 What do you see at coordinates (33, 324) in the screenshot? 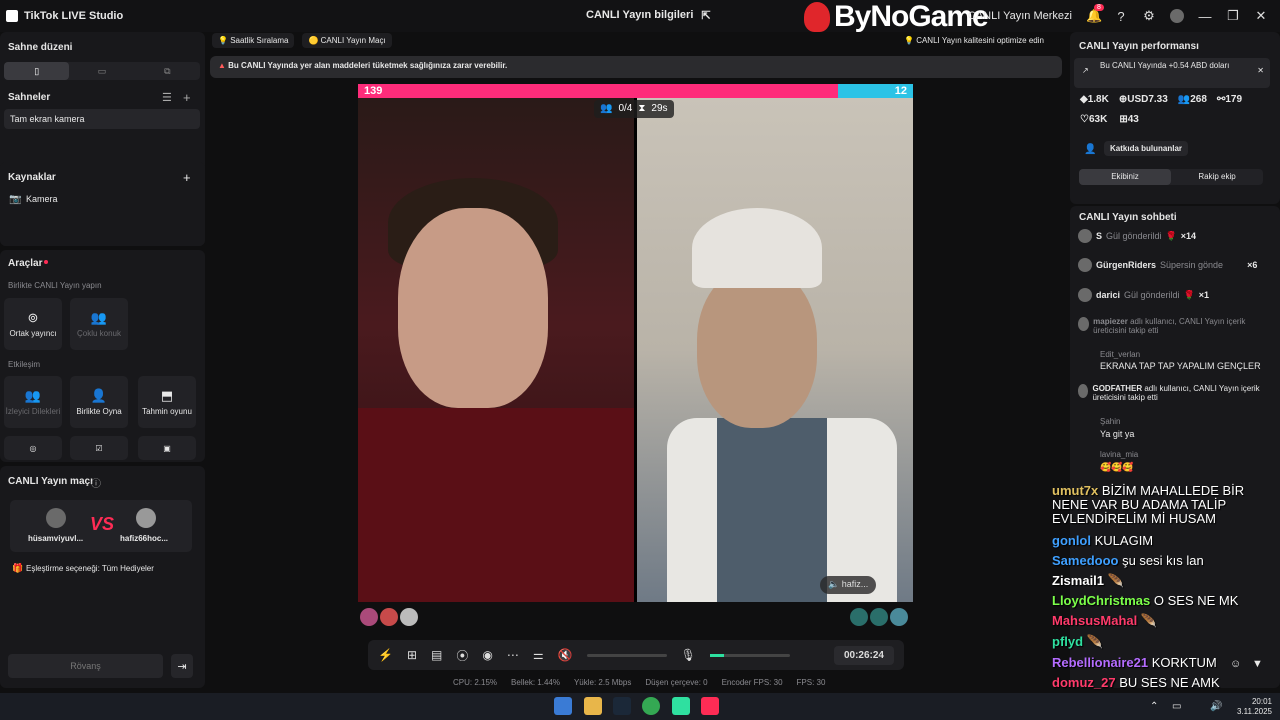
I see `co-host-button: ⊚ Ortak yayıncı` at bounding box center [33, 324].